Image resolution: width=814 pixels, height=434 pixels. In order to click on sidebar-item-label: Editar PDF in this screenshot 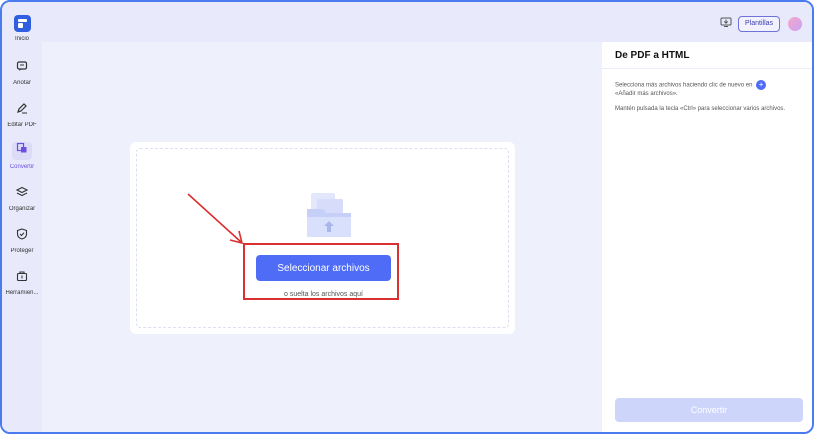, I will do `click(22, 125)`.